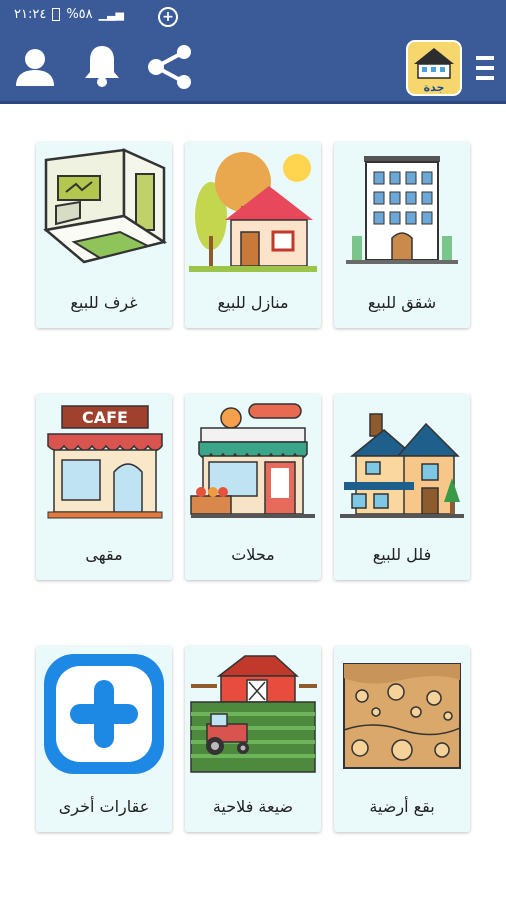 This screenshot has width=506, height=900. What do you see at coordinates (79, 14) in the screenshot?
I see `status-battery: %٥٨` at bounding box center [79, 14].